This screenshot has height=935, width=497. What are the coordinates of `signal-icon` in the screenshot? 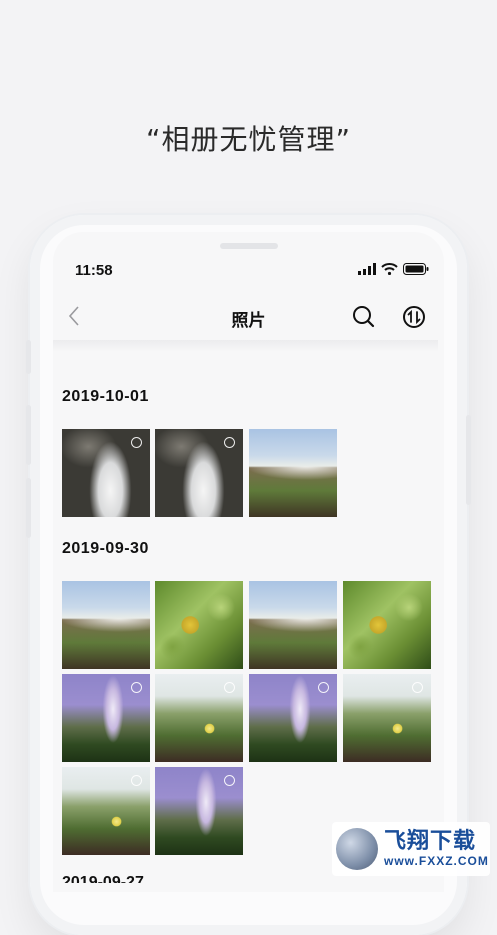 It's located at (367, 269).